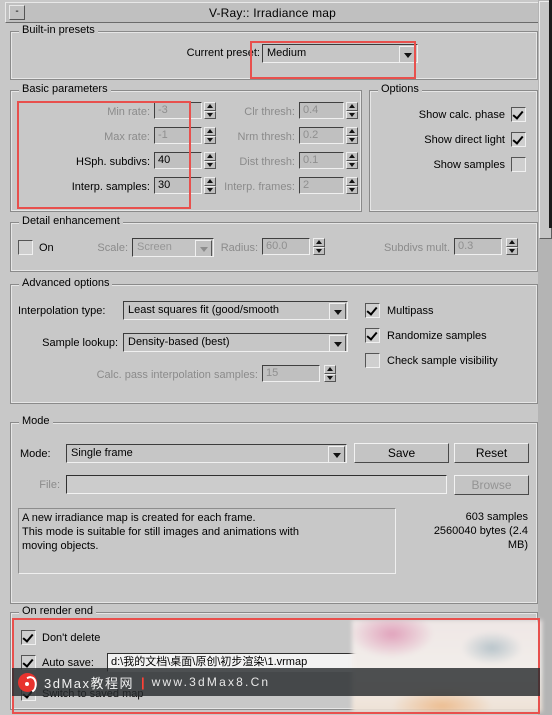 The width and height of the screenshot is (552, 715). Describe the element at coordinates (89, 683) in the screenshot. I see `watermark-site-name: 3dMax教程网` at that location.